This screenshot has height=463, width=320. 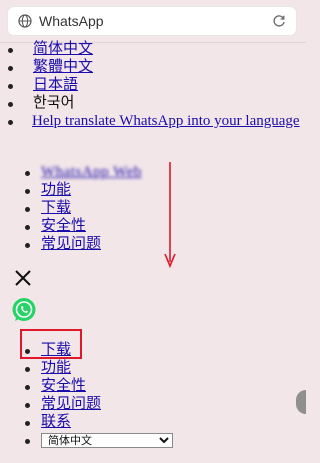 I want to click on language-link-ja: 日本語, so click(x=55, y=85).